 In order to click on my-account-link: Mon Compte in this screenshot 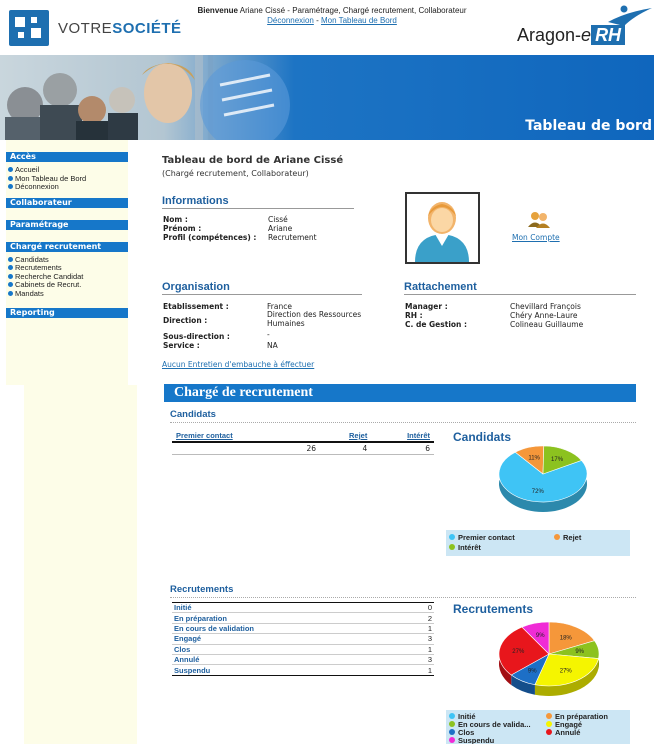, I will do `click(536, 237)`.